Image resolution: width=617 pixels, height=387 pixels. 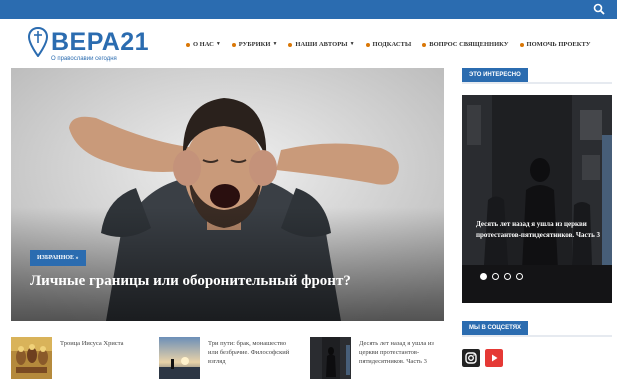 I want to click on featured-image, so click(x=537, y=199).